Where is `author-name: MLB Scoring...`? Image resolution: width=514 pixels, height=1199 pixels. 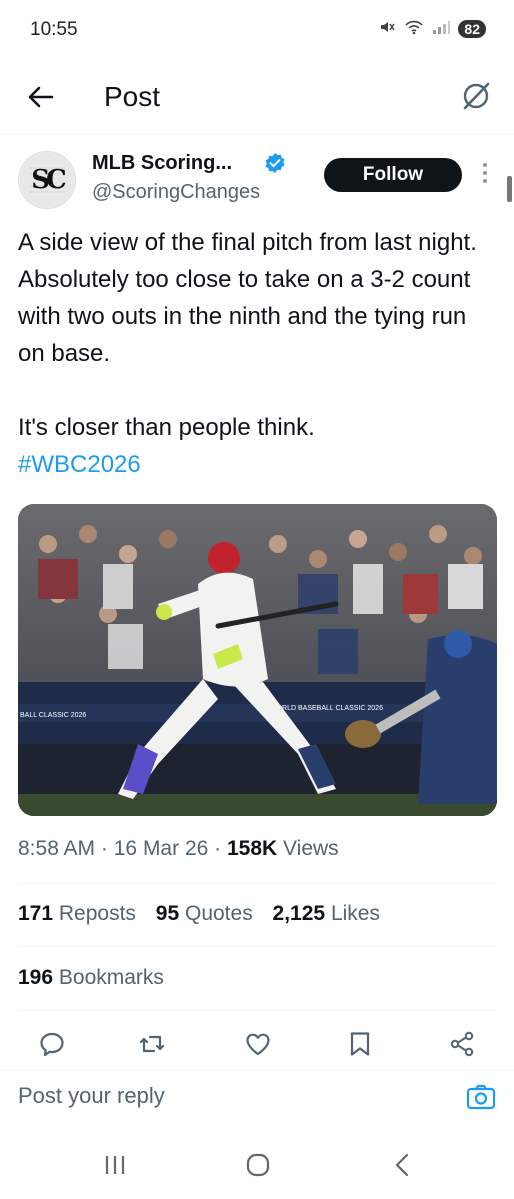 author-name: MLB Scoring... is located at coordinates (162, 163).